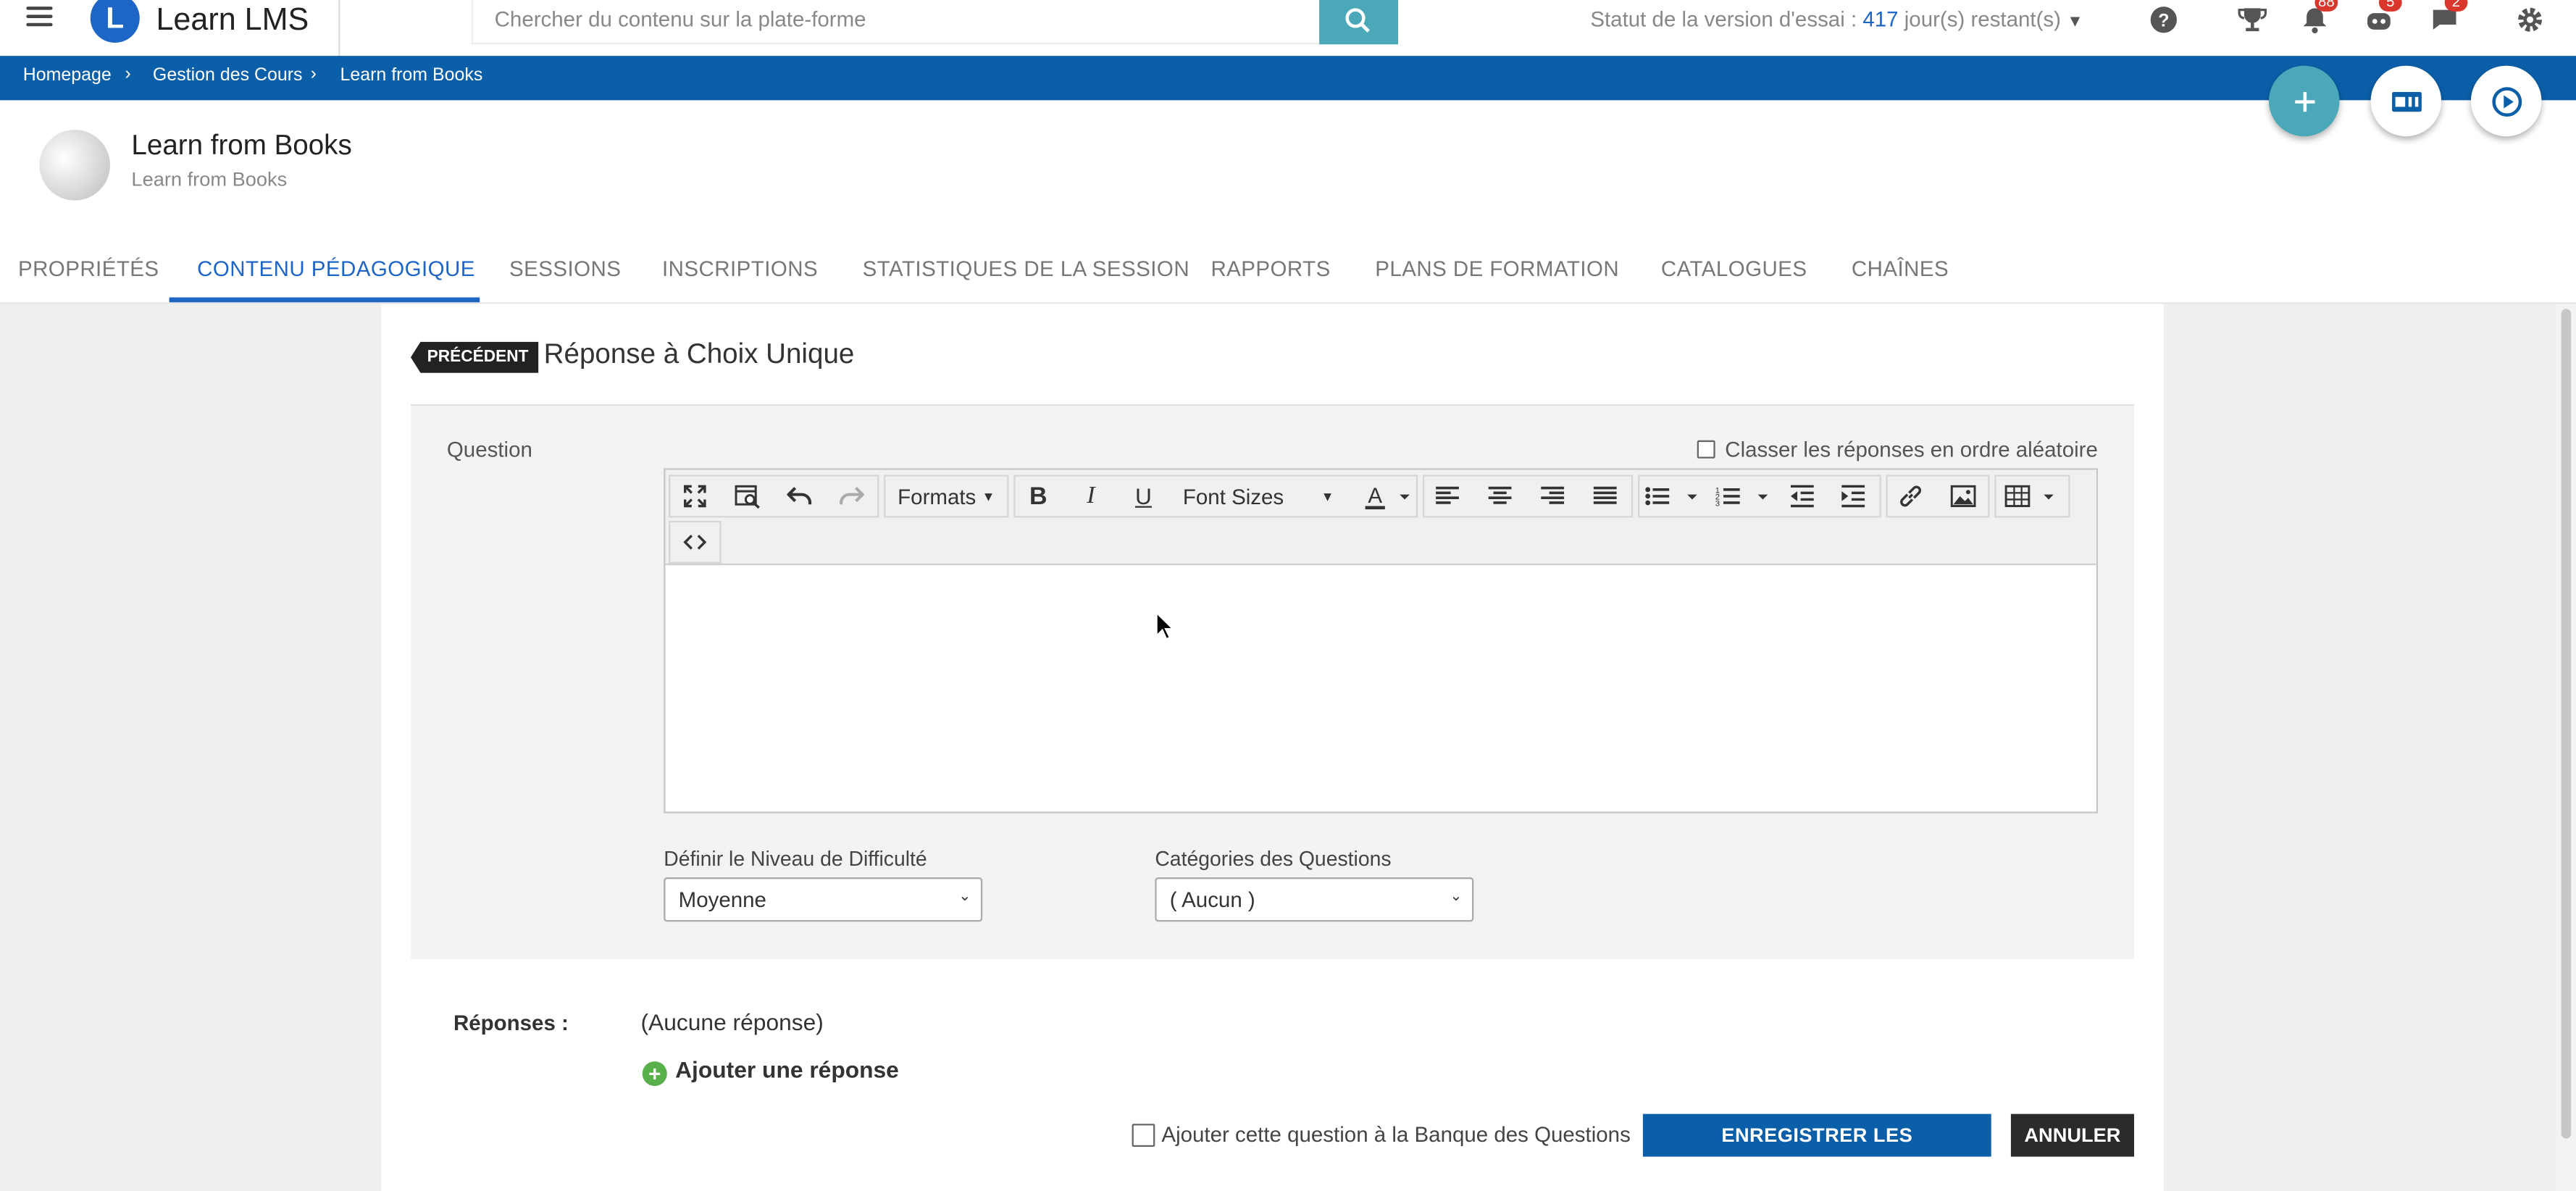  What do you see at coordinates (1447, 496) in the screenshot?
I see `align-left-icon` at bounding box center [1447, 496].